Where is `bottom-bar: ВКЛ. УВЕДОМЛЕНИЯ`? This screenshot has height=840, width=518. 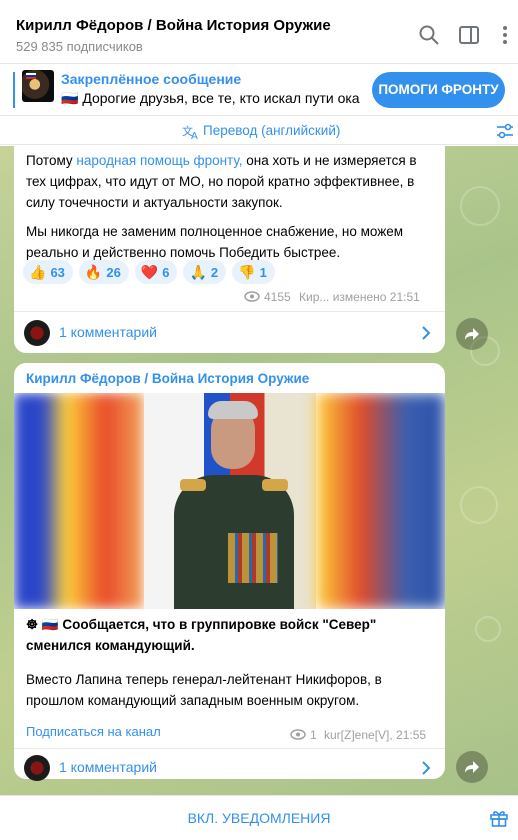 bottom-bar: ВКЛ. УВЕДОМЛЕНИЯ is located at coordinates (259, 817).